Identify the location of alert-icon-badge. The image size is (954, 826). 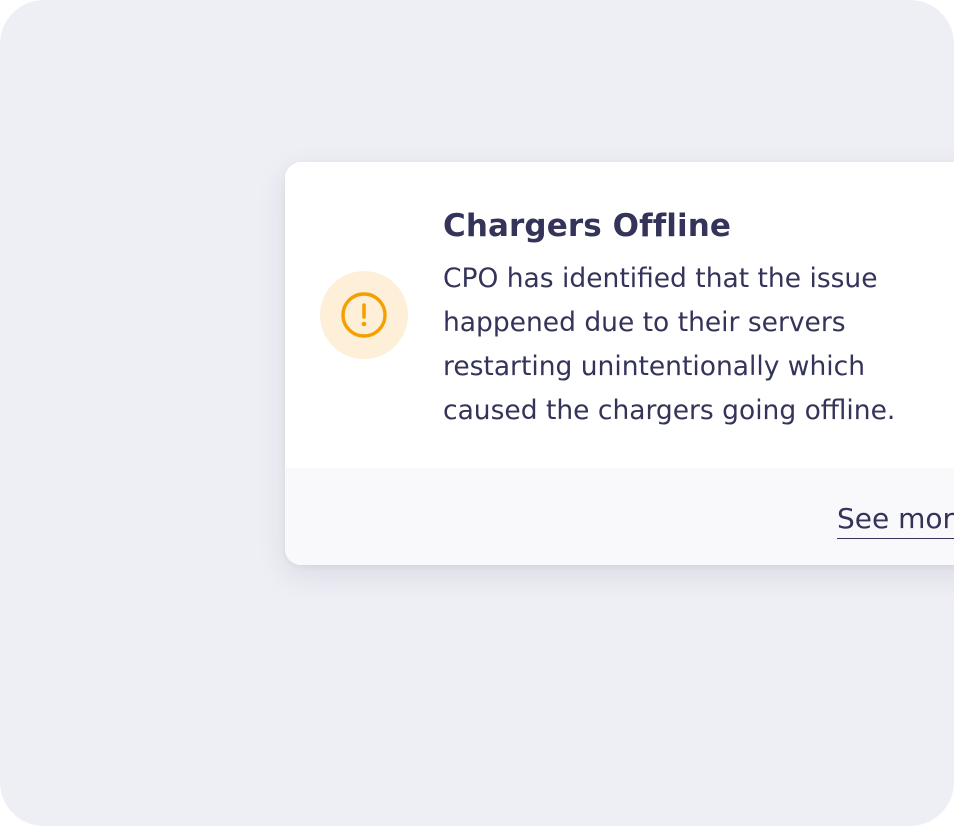
(364, 315).